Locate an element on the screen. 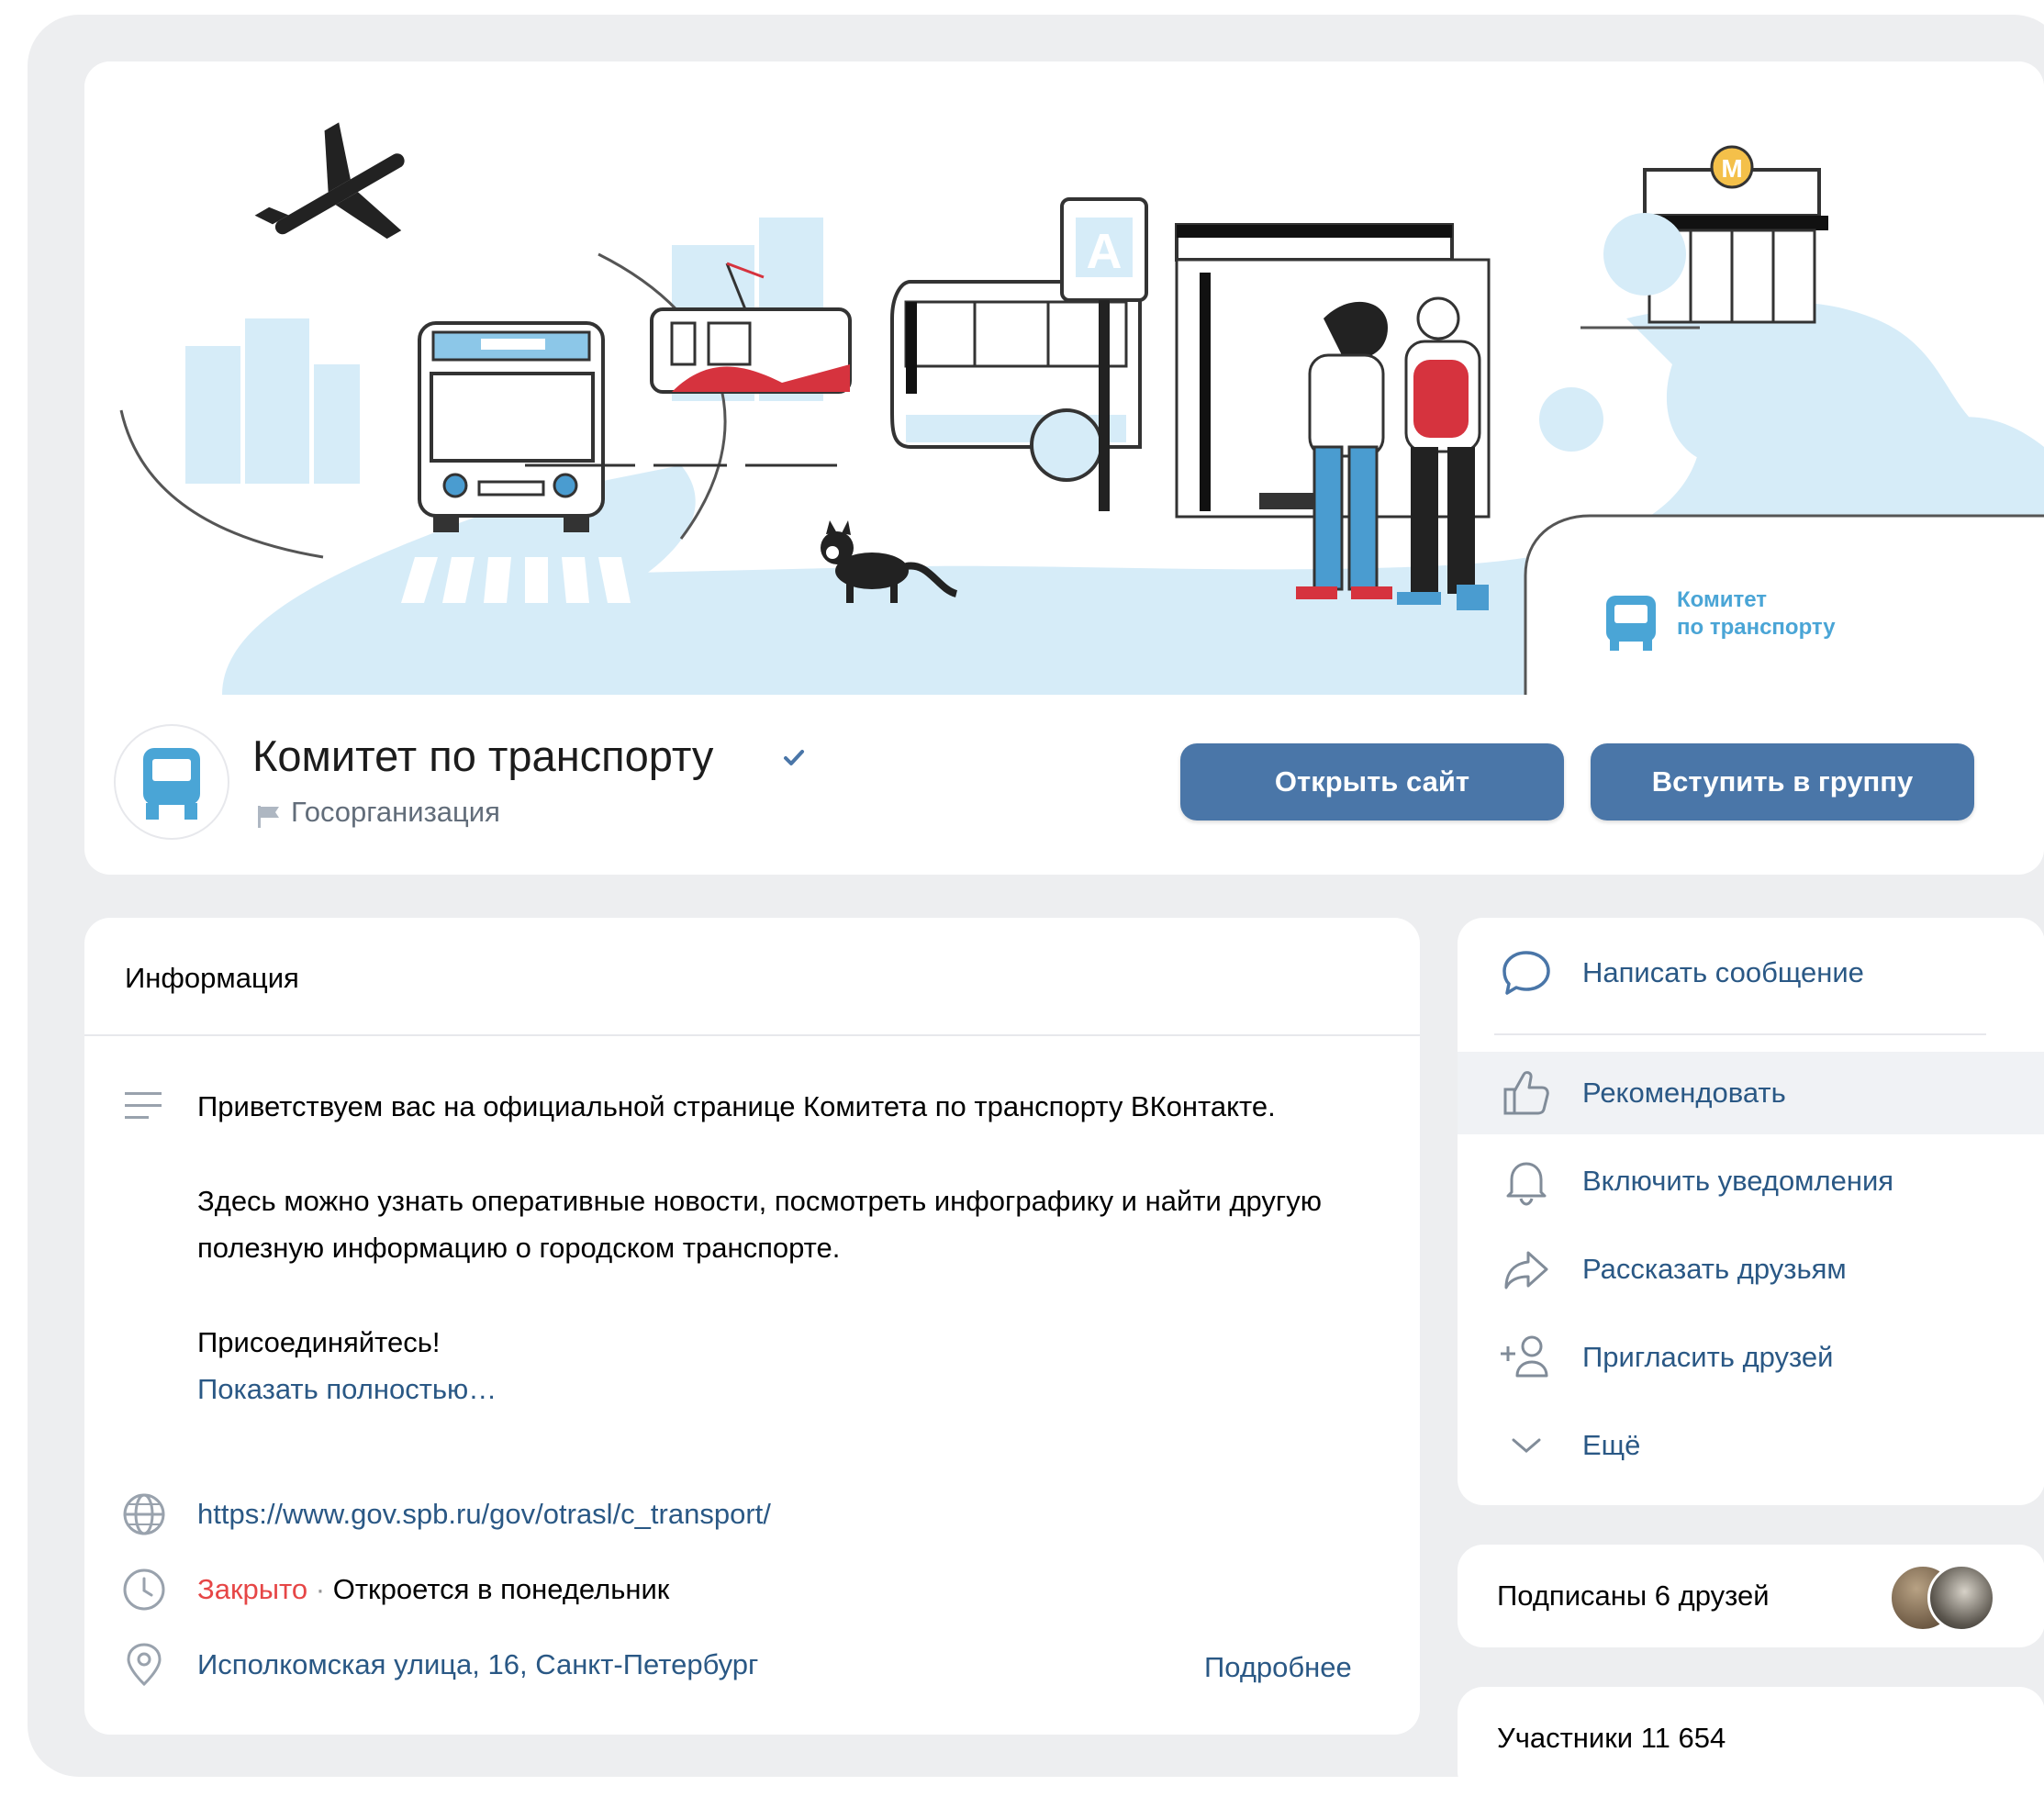 The height and width of the screenshot is (1797, 2044). address-text: Исполкомская улица, 16, Санкт-Петербург is located at coordinates (477, 1664).